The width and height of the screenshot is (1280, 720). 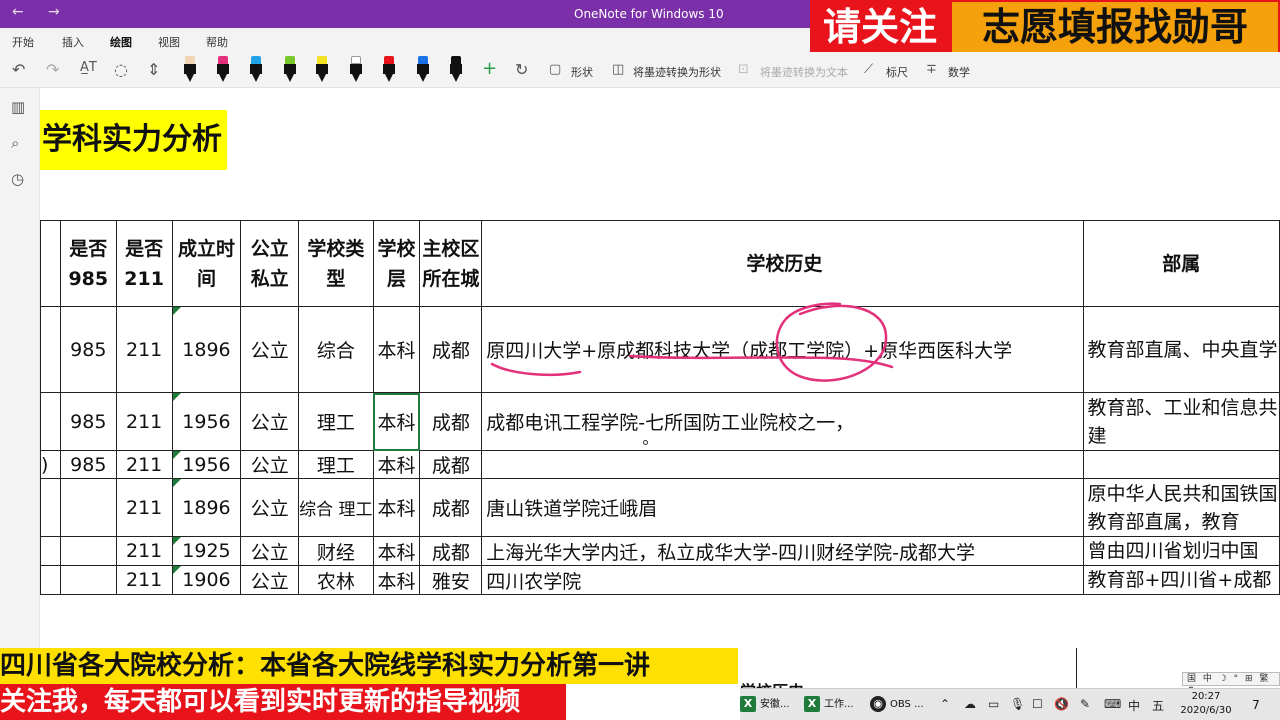 What do you see at coordinates (1112, 704) in the screenshot?
I see `keyboard-icon: ⌨` at bounding box center [1112, 704].